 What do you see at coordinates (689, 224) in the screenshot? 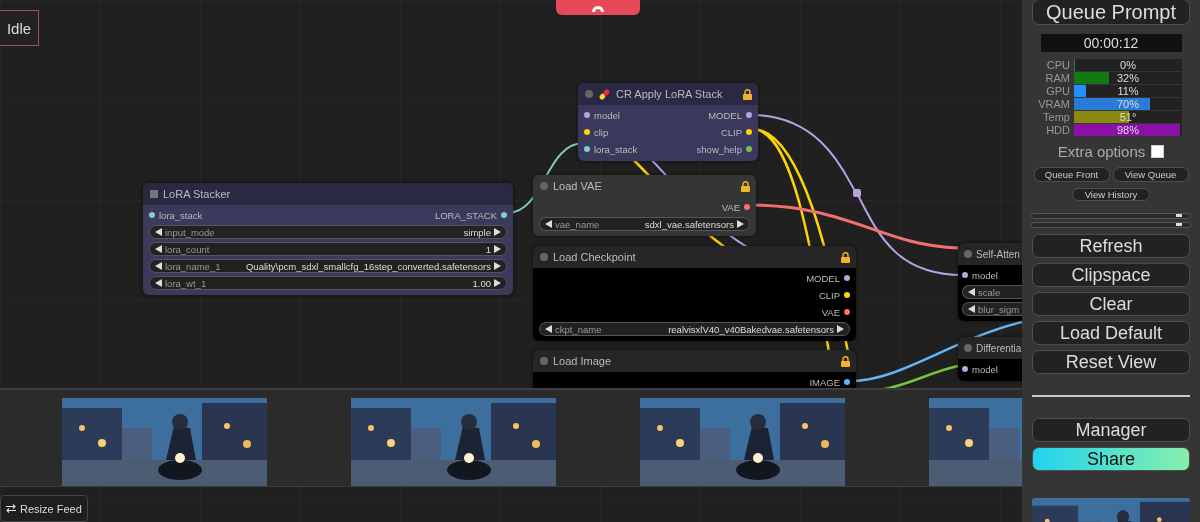
I see `widget-value: sdxl_vae.safetensors` at bounding box center [689, 224].